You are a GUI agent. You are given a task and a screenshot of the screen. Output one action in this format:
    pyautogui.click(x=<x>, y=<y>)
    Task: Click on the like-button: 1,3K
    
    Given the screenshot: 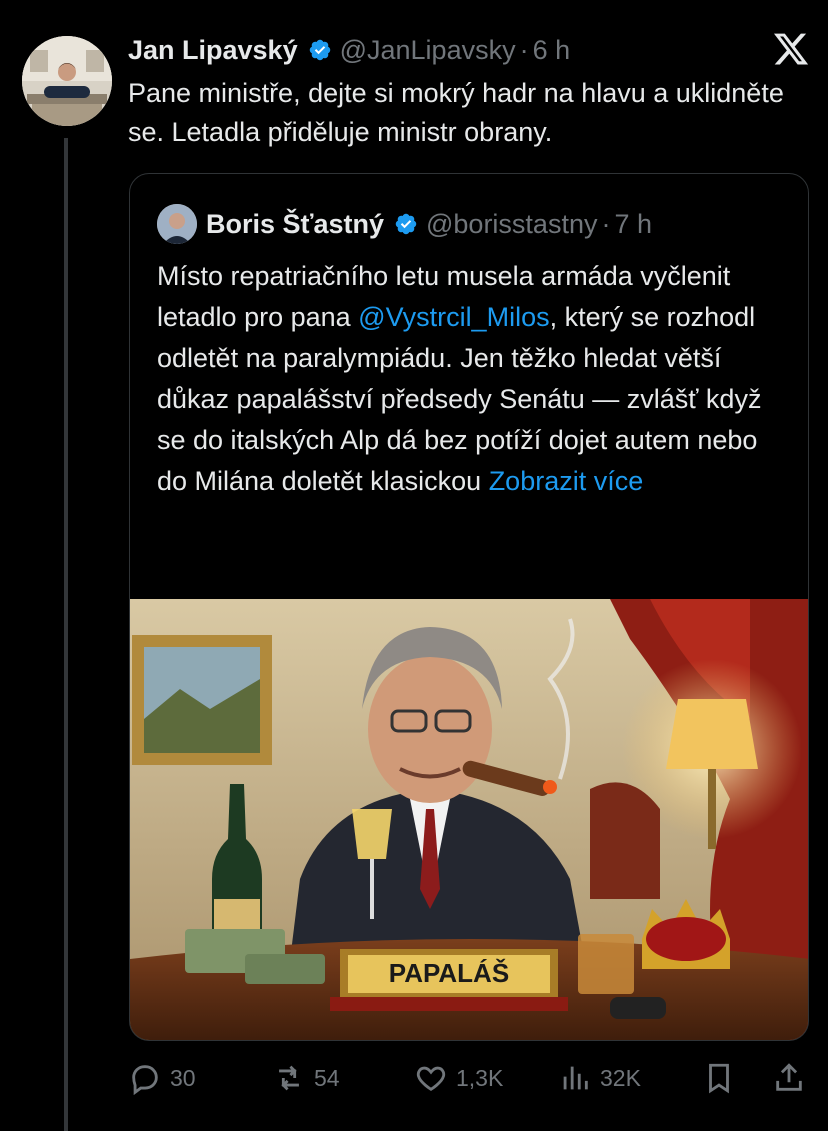 What is the action you would take?
    pyautogui.click(x=458, y=1078)
    